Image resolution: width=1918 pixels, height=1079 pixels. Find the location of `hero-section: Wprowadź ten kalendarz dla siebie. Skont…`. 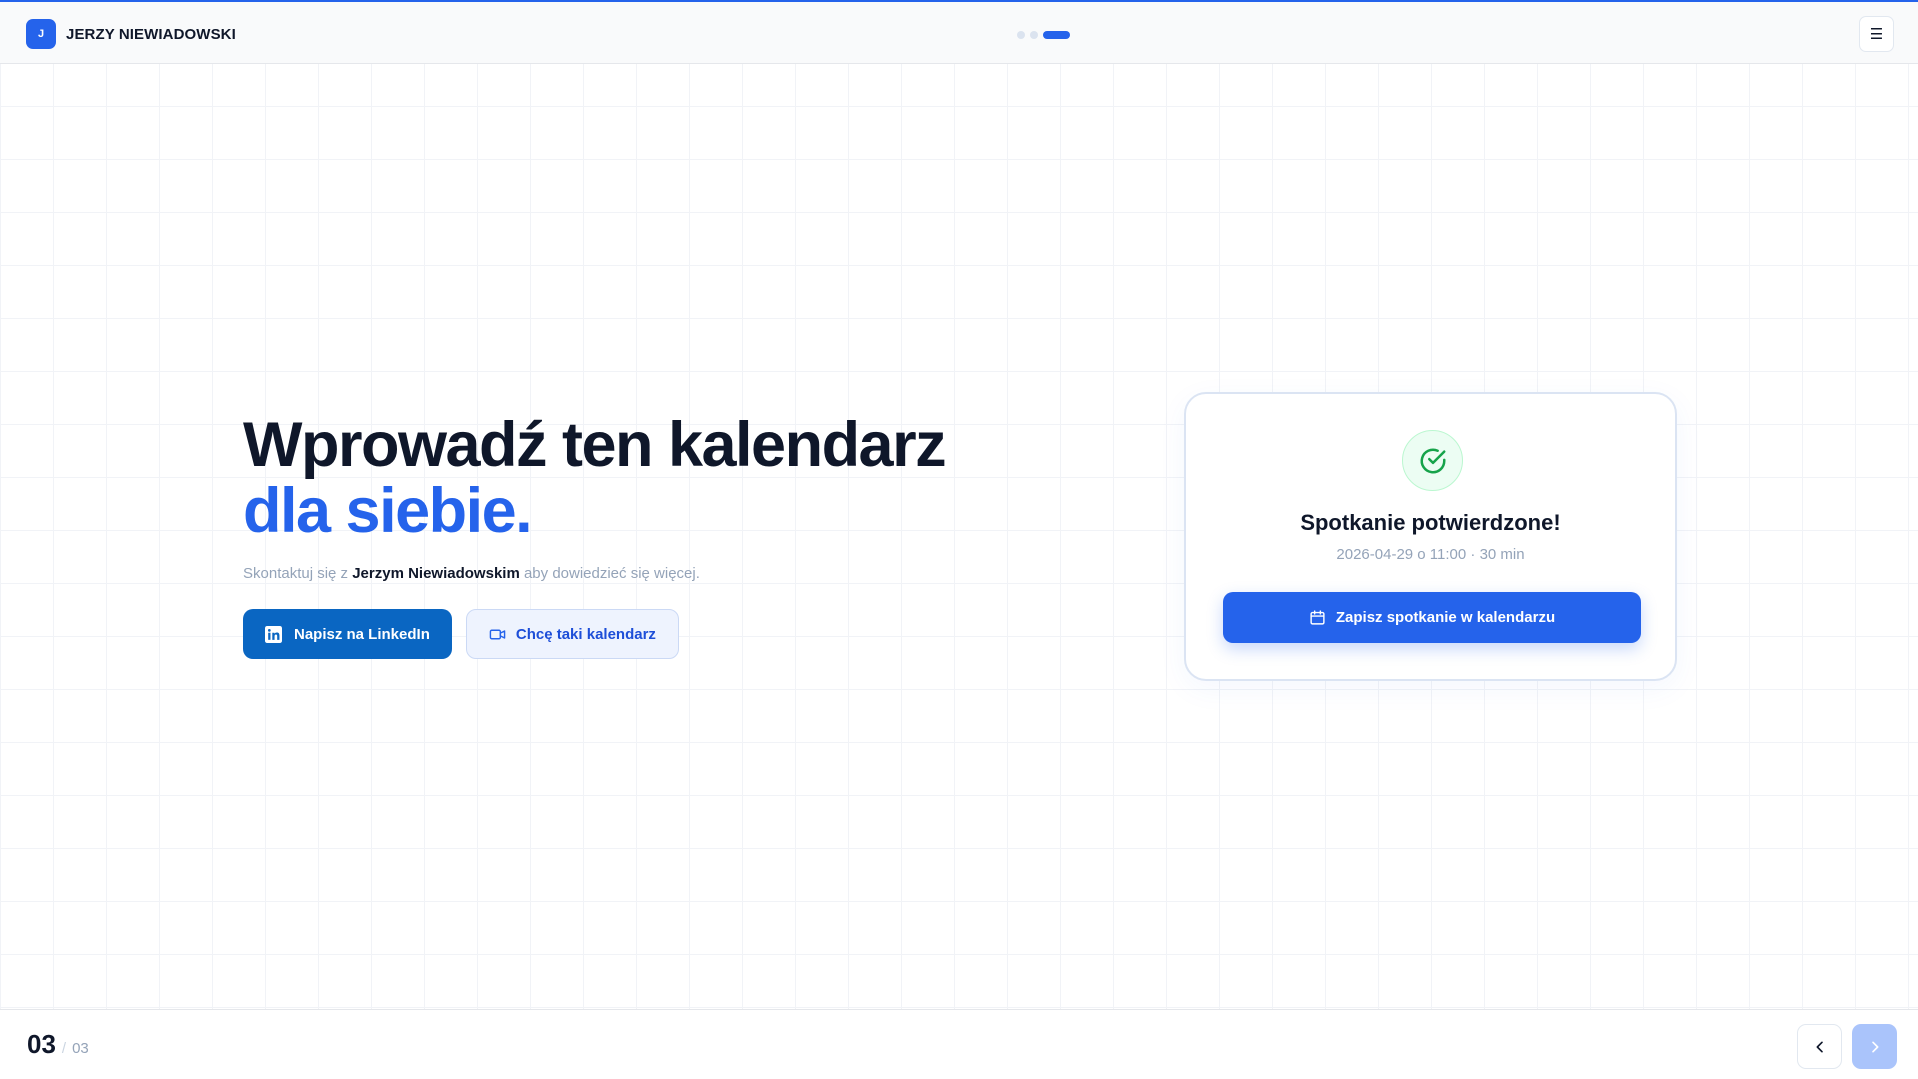

hero-section: Wprowadź ten kalendarz dla siebie. Skont… is located at coordinates (643, 535).